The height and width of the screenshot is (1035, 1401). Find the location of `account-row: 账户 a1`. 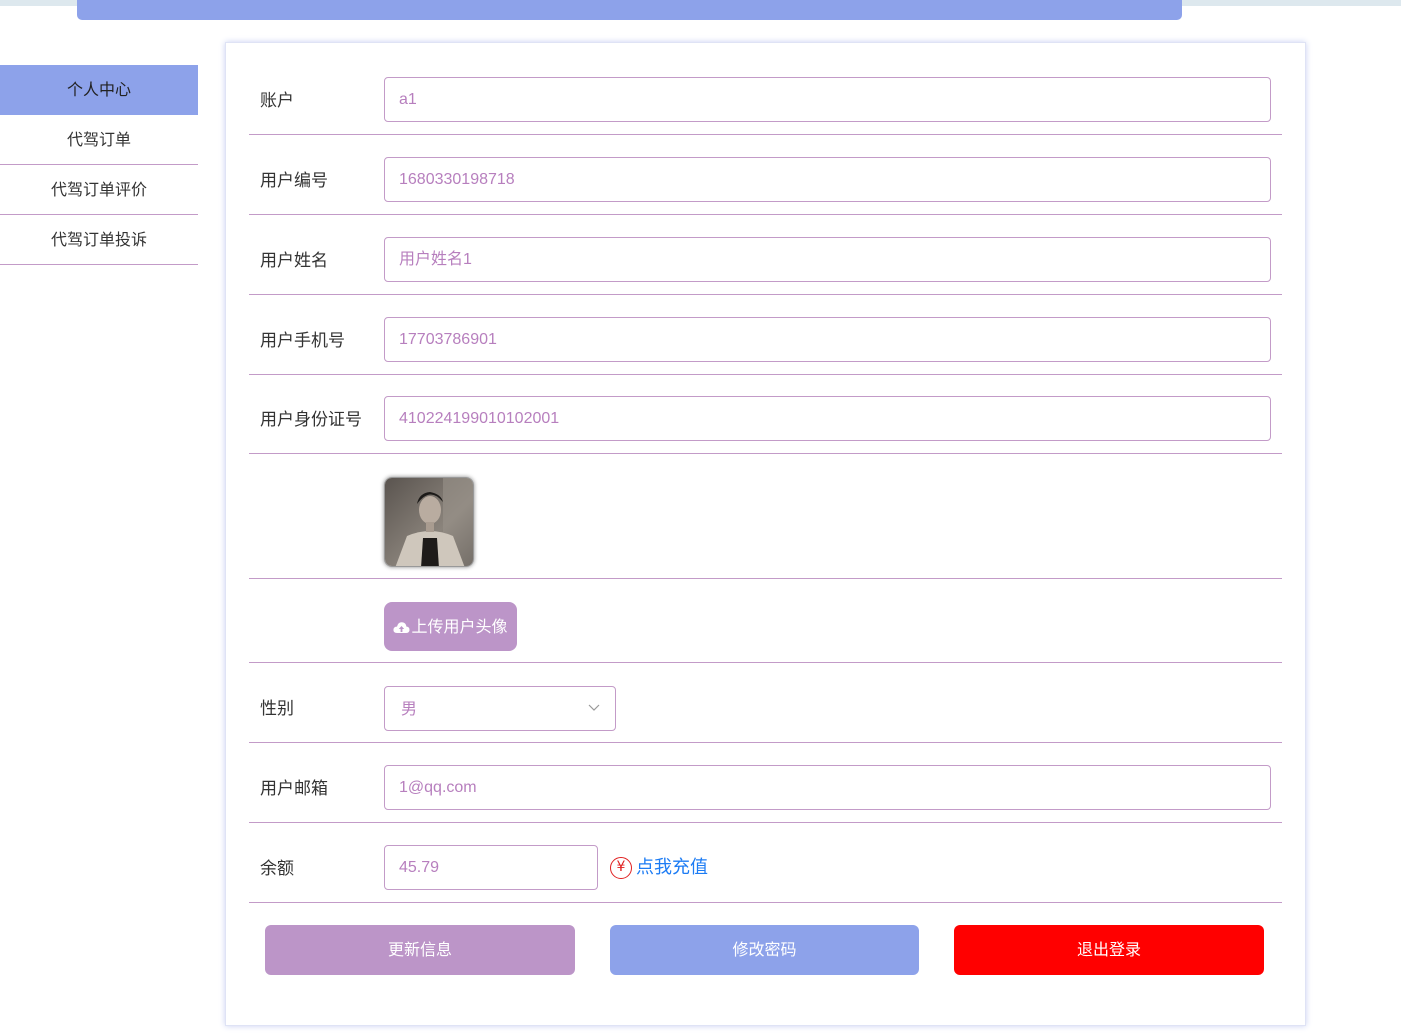

account-row: 账户 a1 is located at coordinates (765, 100).